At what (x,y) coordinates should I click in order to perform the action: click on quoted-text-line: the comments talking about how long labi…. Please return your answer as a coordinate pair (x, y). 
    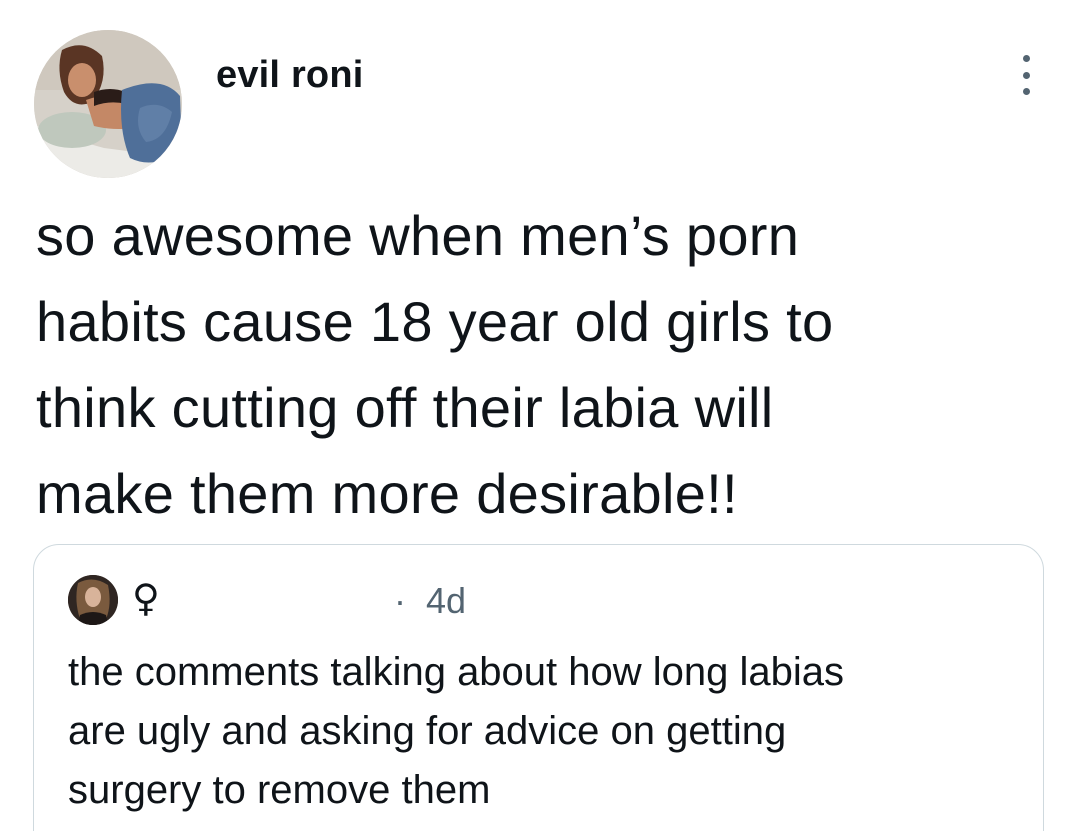
    Looking at the image, I should click on (456, 672).